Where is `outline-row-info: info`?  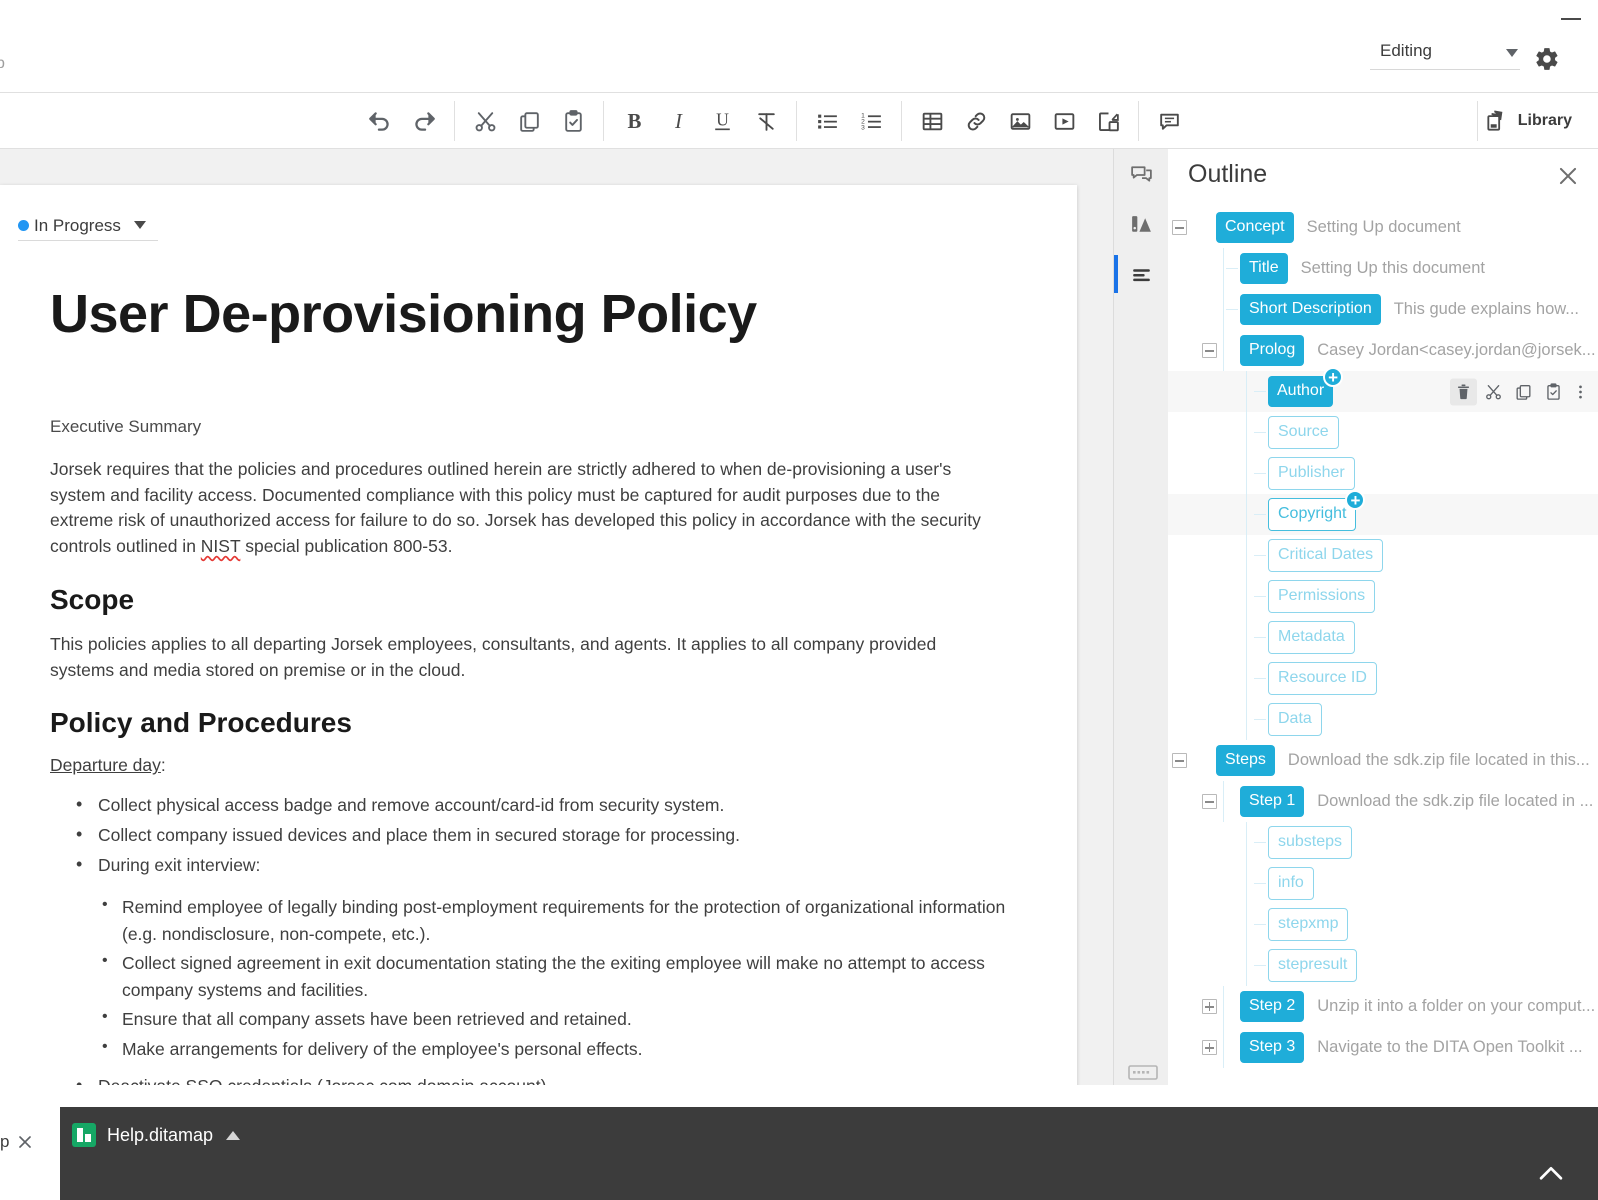
outline-row-info: info is located at coordinates (1383, 883).